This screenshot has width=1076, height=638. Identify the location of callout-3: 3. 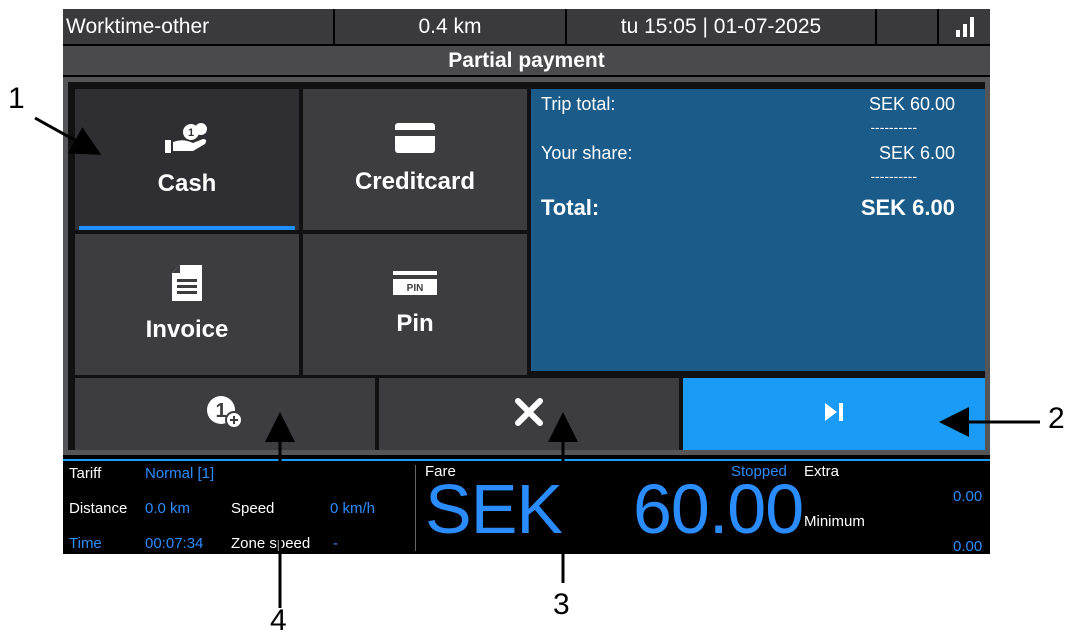
(561, 604).